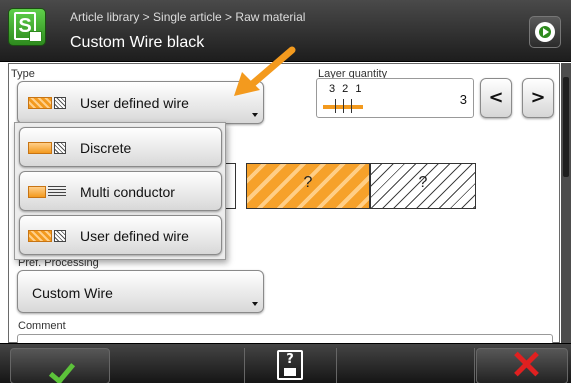 The height and width of the screenshot is (383, 571). What do you see at coordinates (137, 42) in the screenshot?
I see `page-title: Custom Wire black` at bounding box center [137, 42].